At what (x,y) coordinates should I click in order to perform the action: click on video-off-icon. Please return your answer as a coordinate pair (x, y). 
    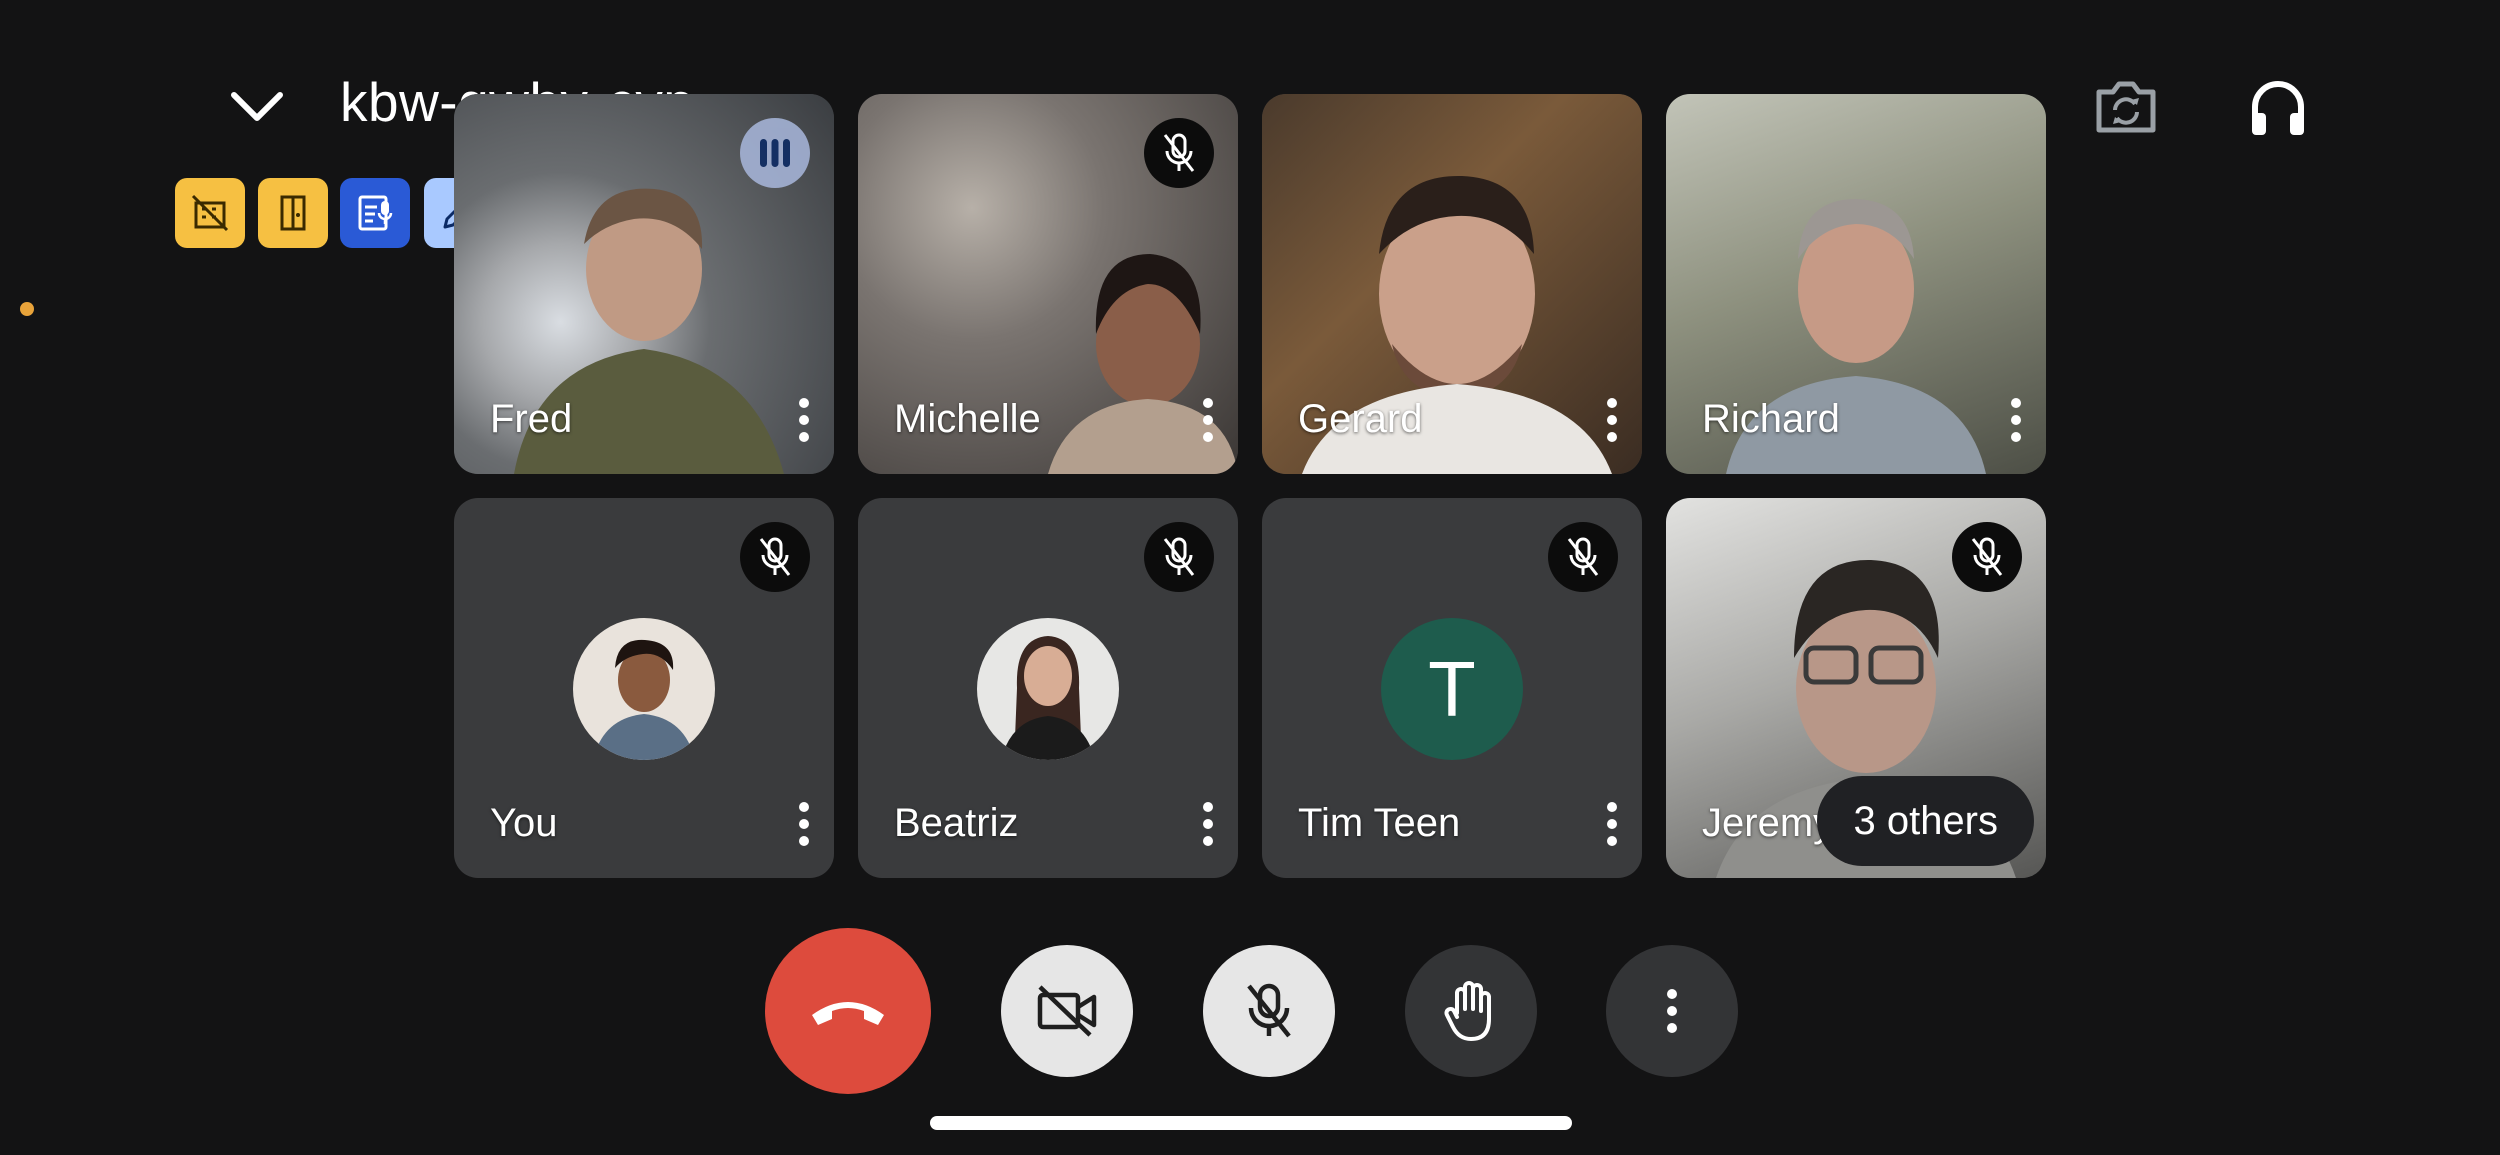
    Looking at the image, I should click on (1067, 1011).